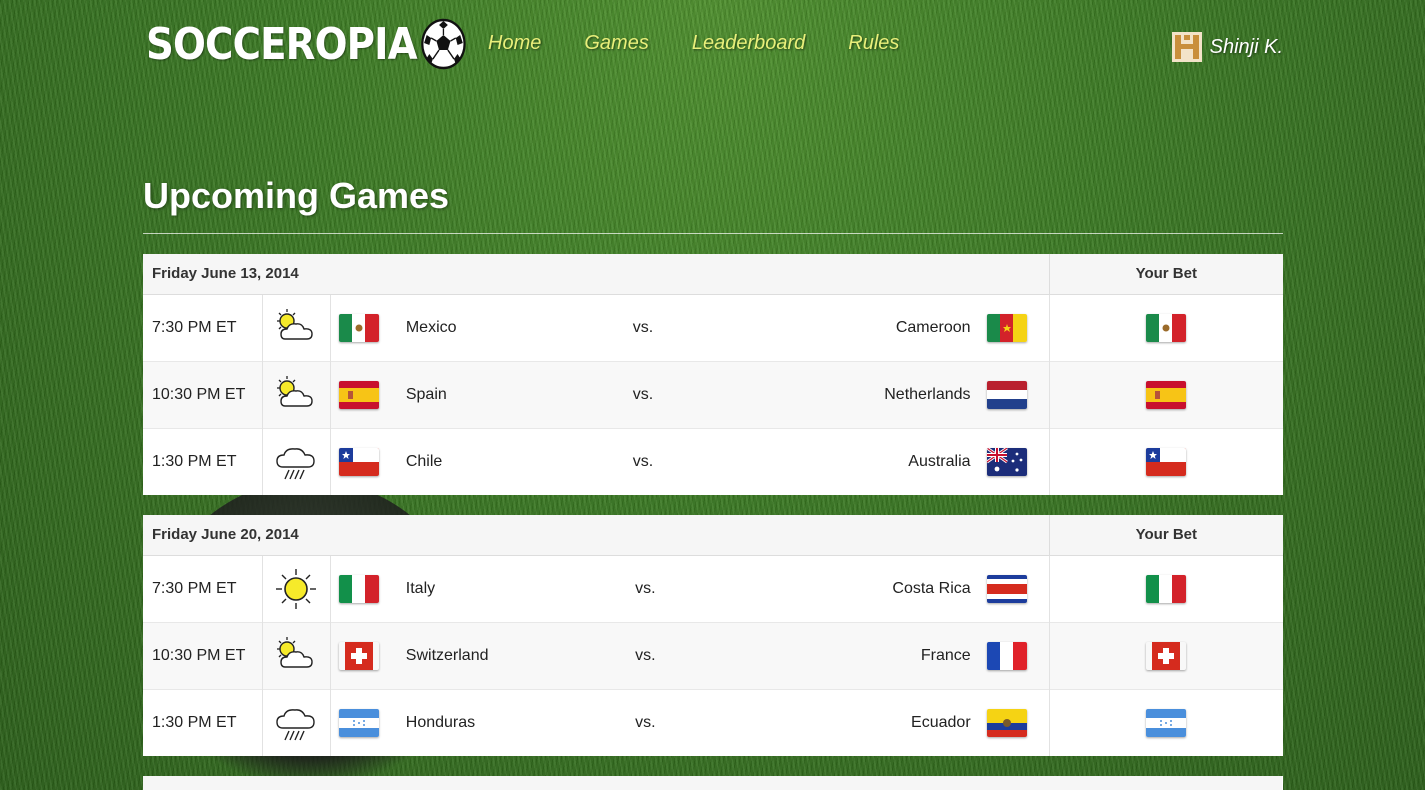 The image size is (1425, 790). I want to click on away-team: Costa Rica, so click(887, 588).